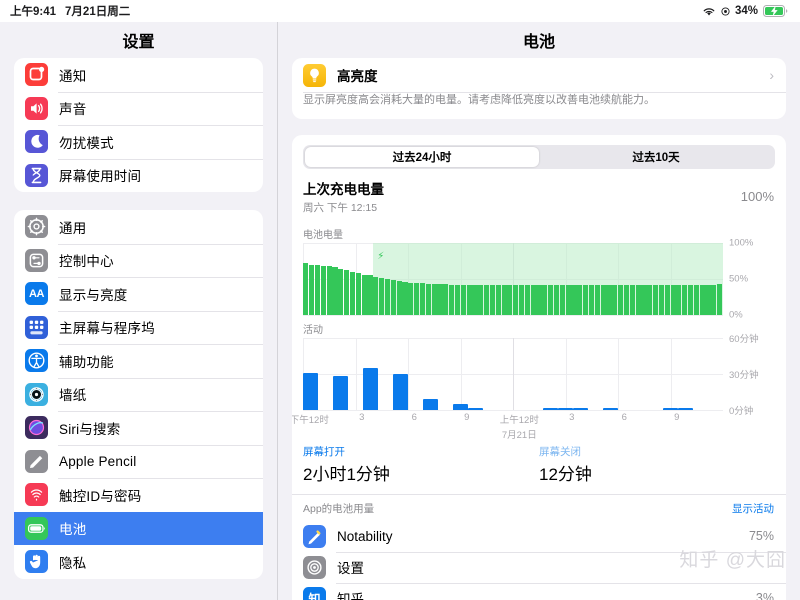 Image resolution: width=800 pixels, height=600 pixels. I want to click on sidebar-item-label: 控制中心, so click(86, 262).